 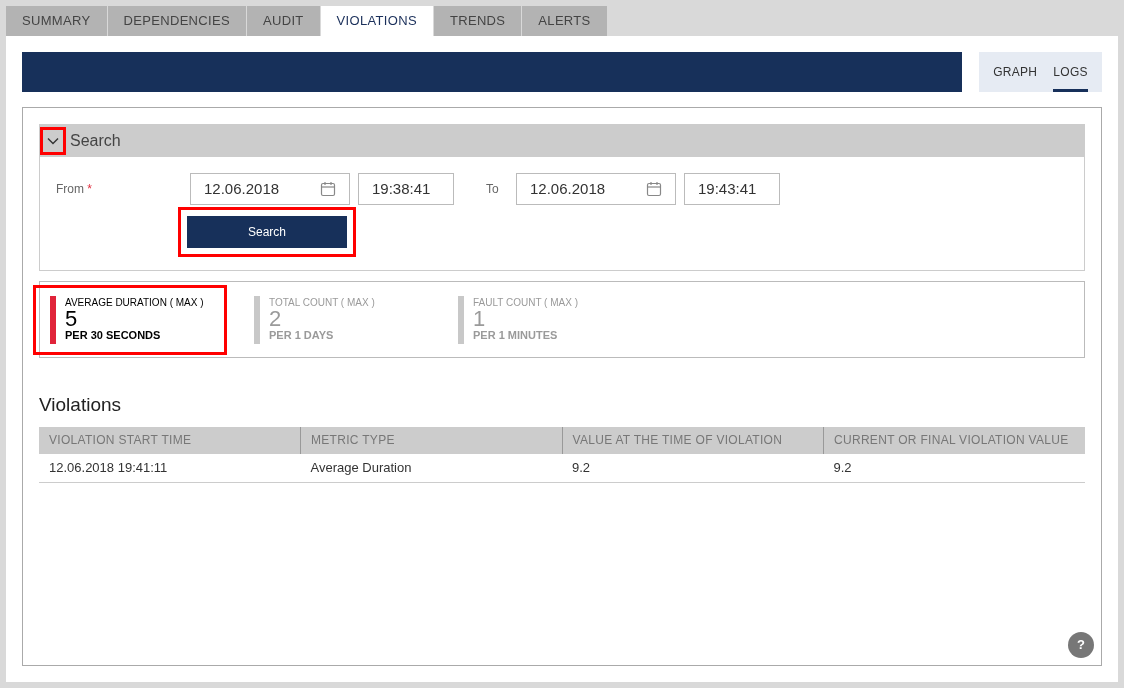 I want to click on tab: AUDIT, so click(x=283, y=21).